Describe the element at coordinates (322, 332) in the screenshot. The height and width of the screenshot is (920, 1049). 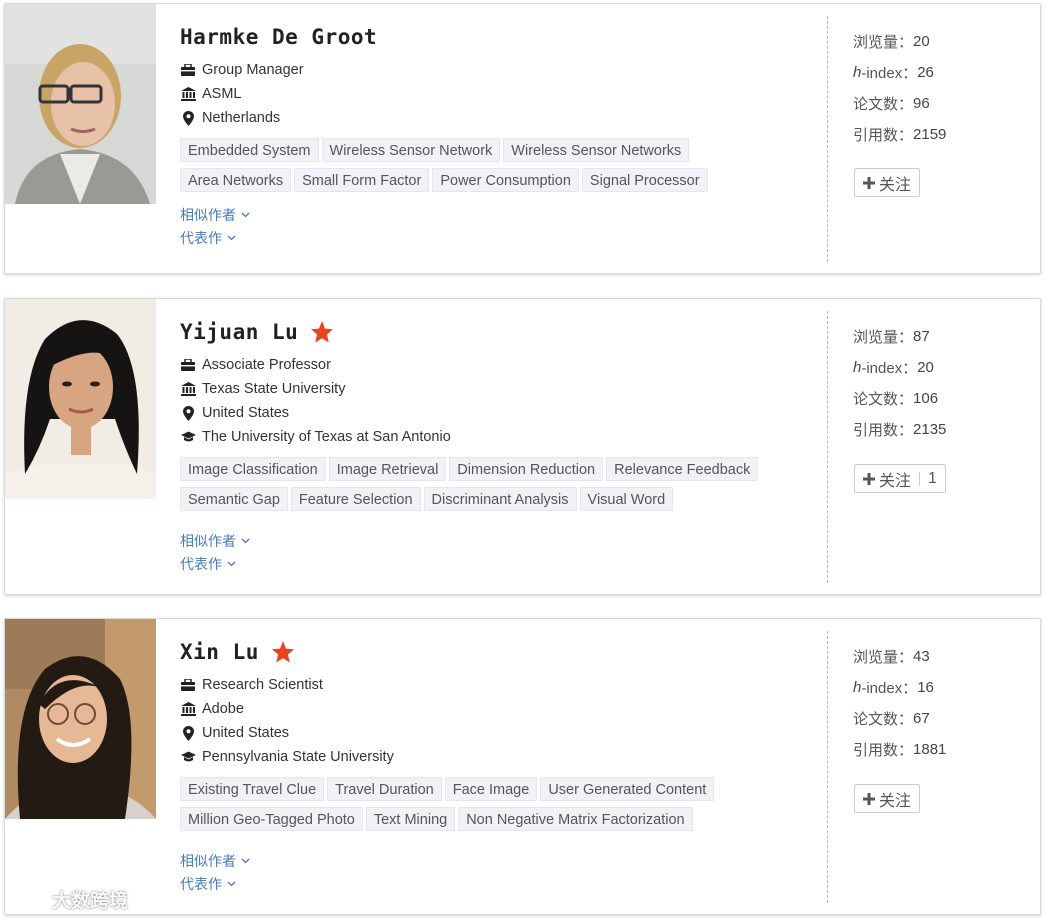
I see `star-icon` at that location.